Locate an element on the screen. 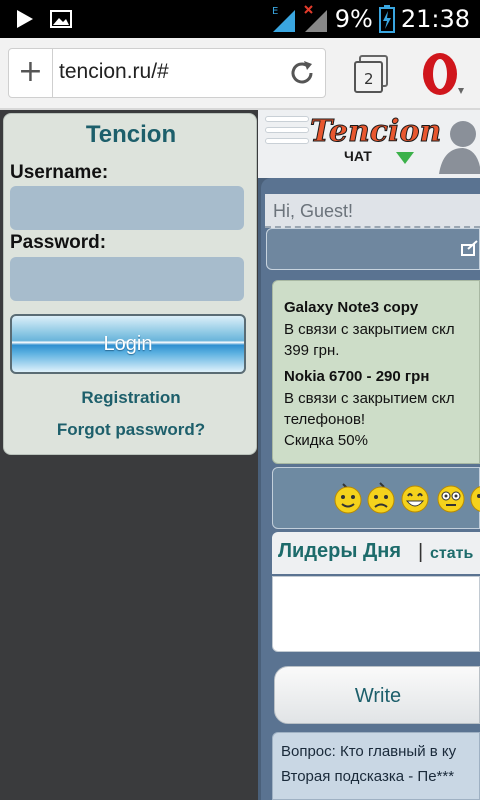  greeting-text: Hi, Guest! is located at coordinates (313, 211).